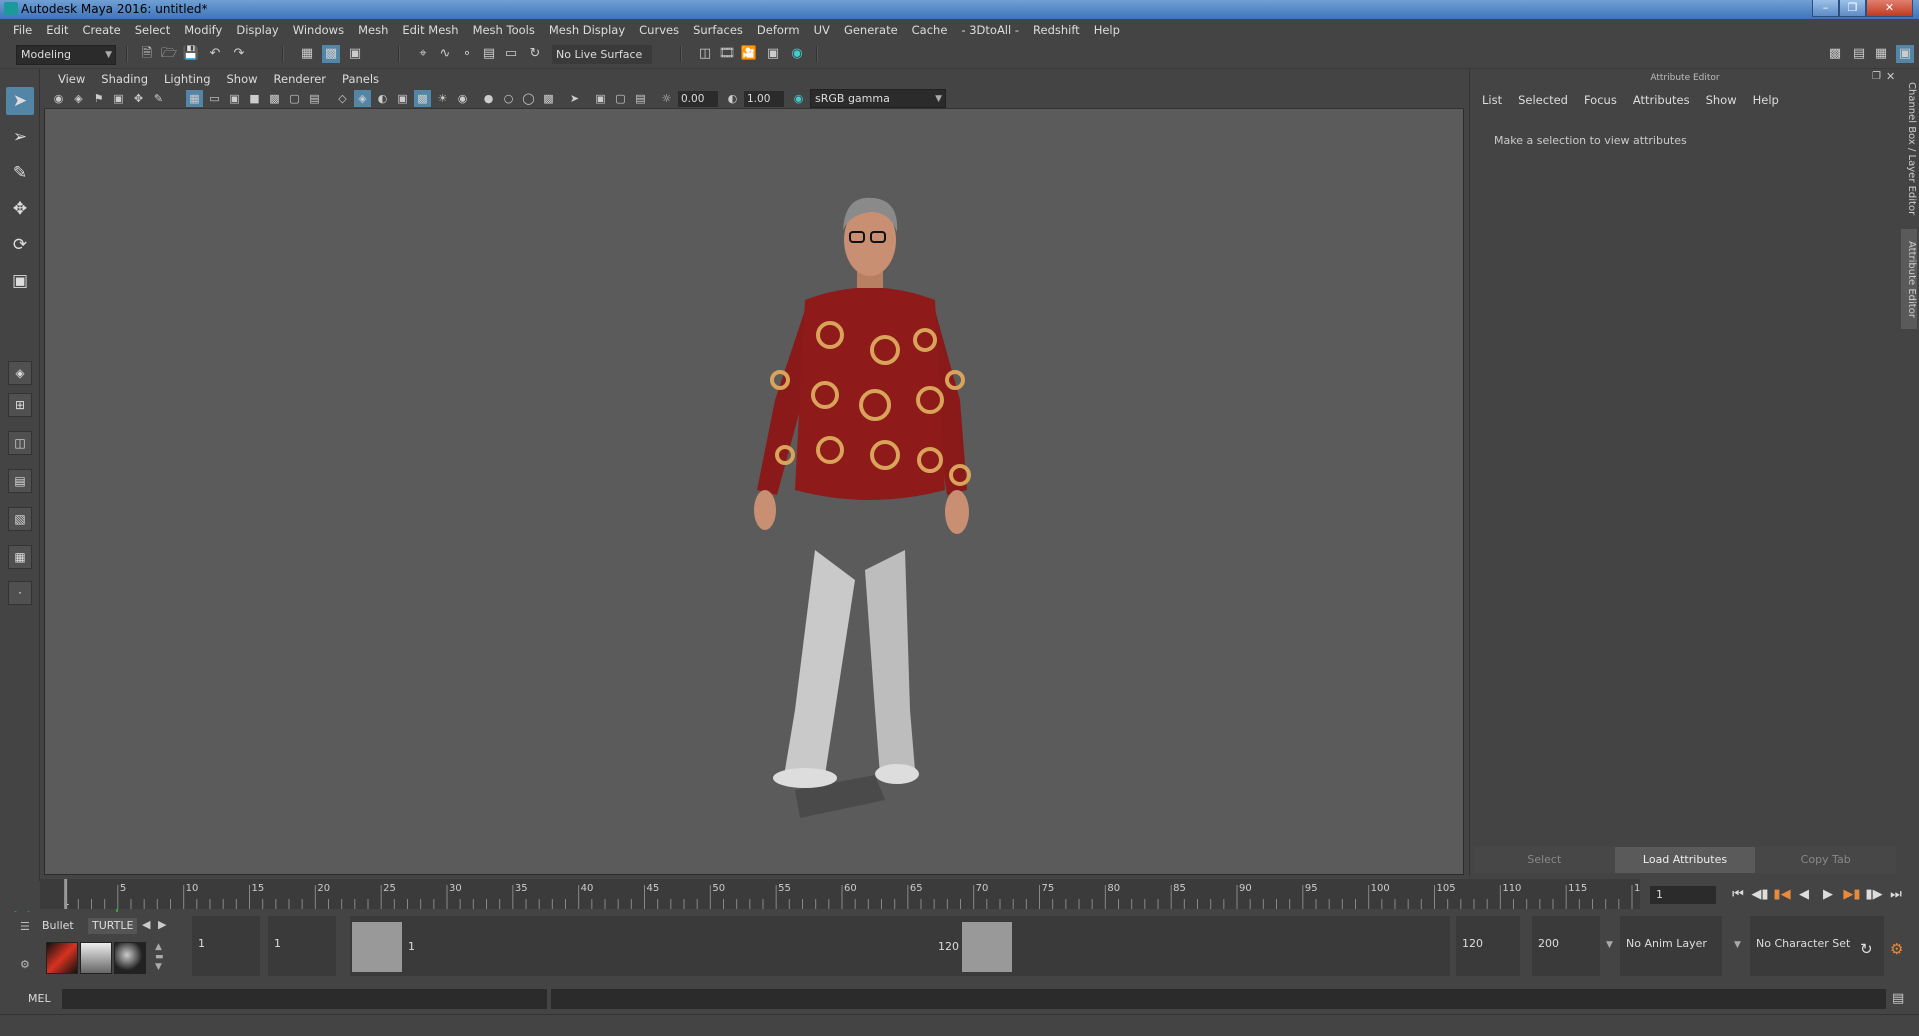  I want to click on shelf-settings-icon: ⚙, so click(25, 964).